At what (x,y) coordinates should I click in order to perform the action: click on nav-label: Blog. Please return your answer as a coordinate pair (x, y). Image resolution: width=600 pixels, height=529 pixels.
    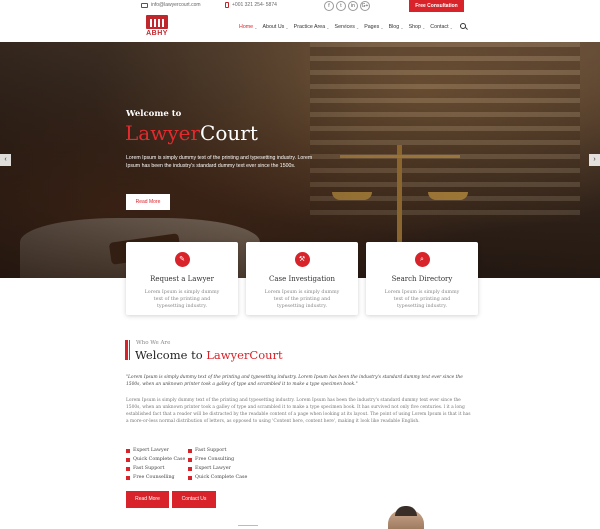
    Looking at the image, I should click on (394, 27).